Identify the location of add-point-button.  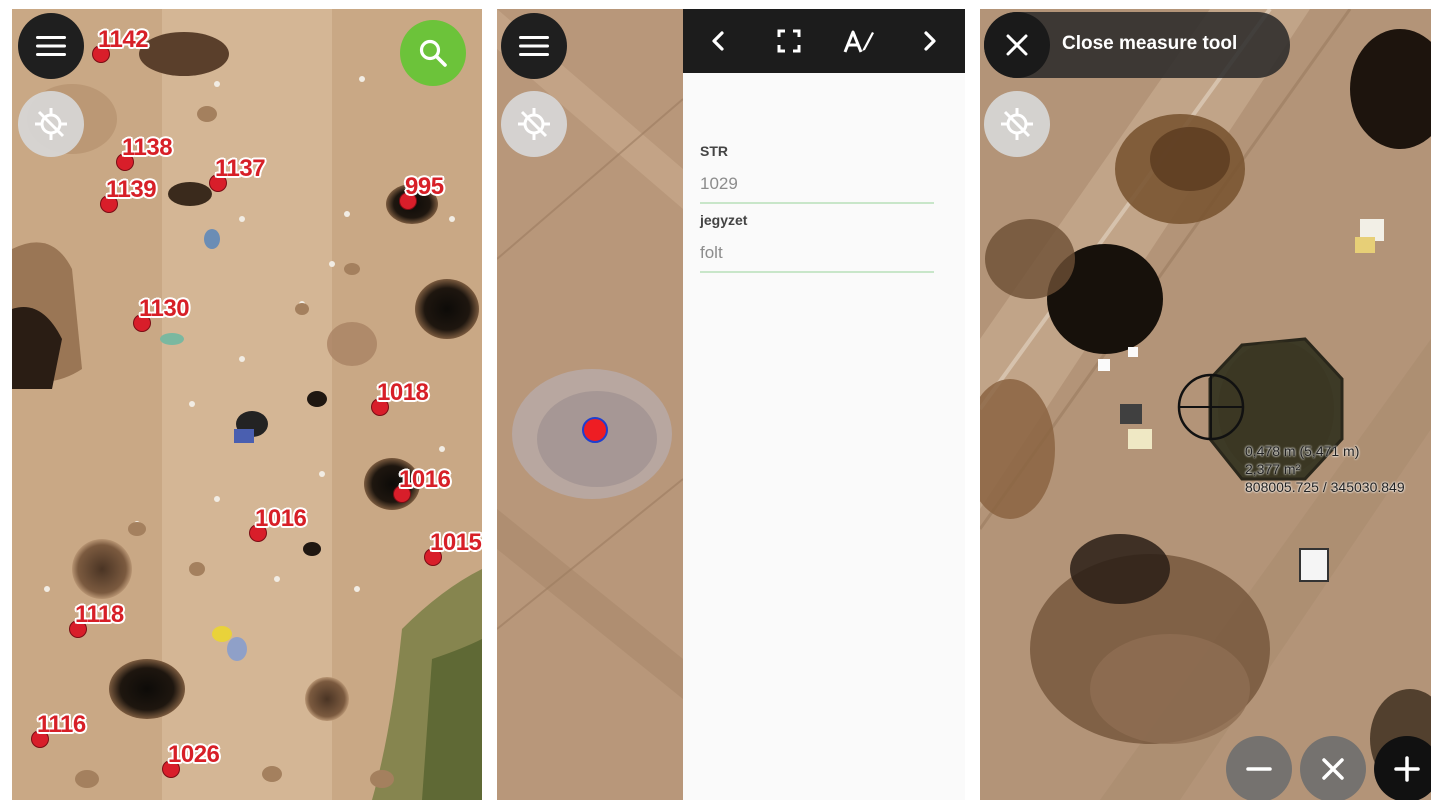
(1402, 768).